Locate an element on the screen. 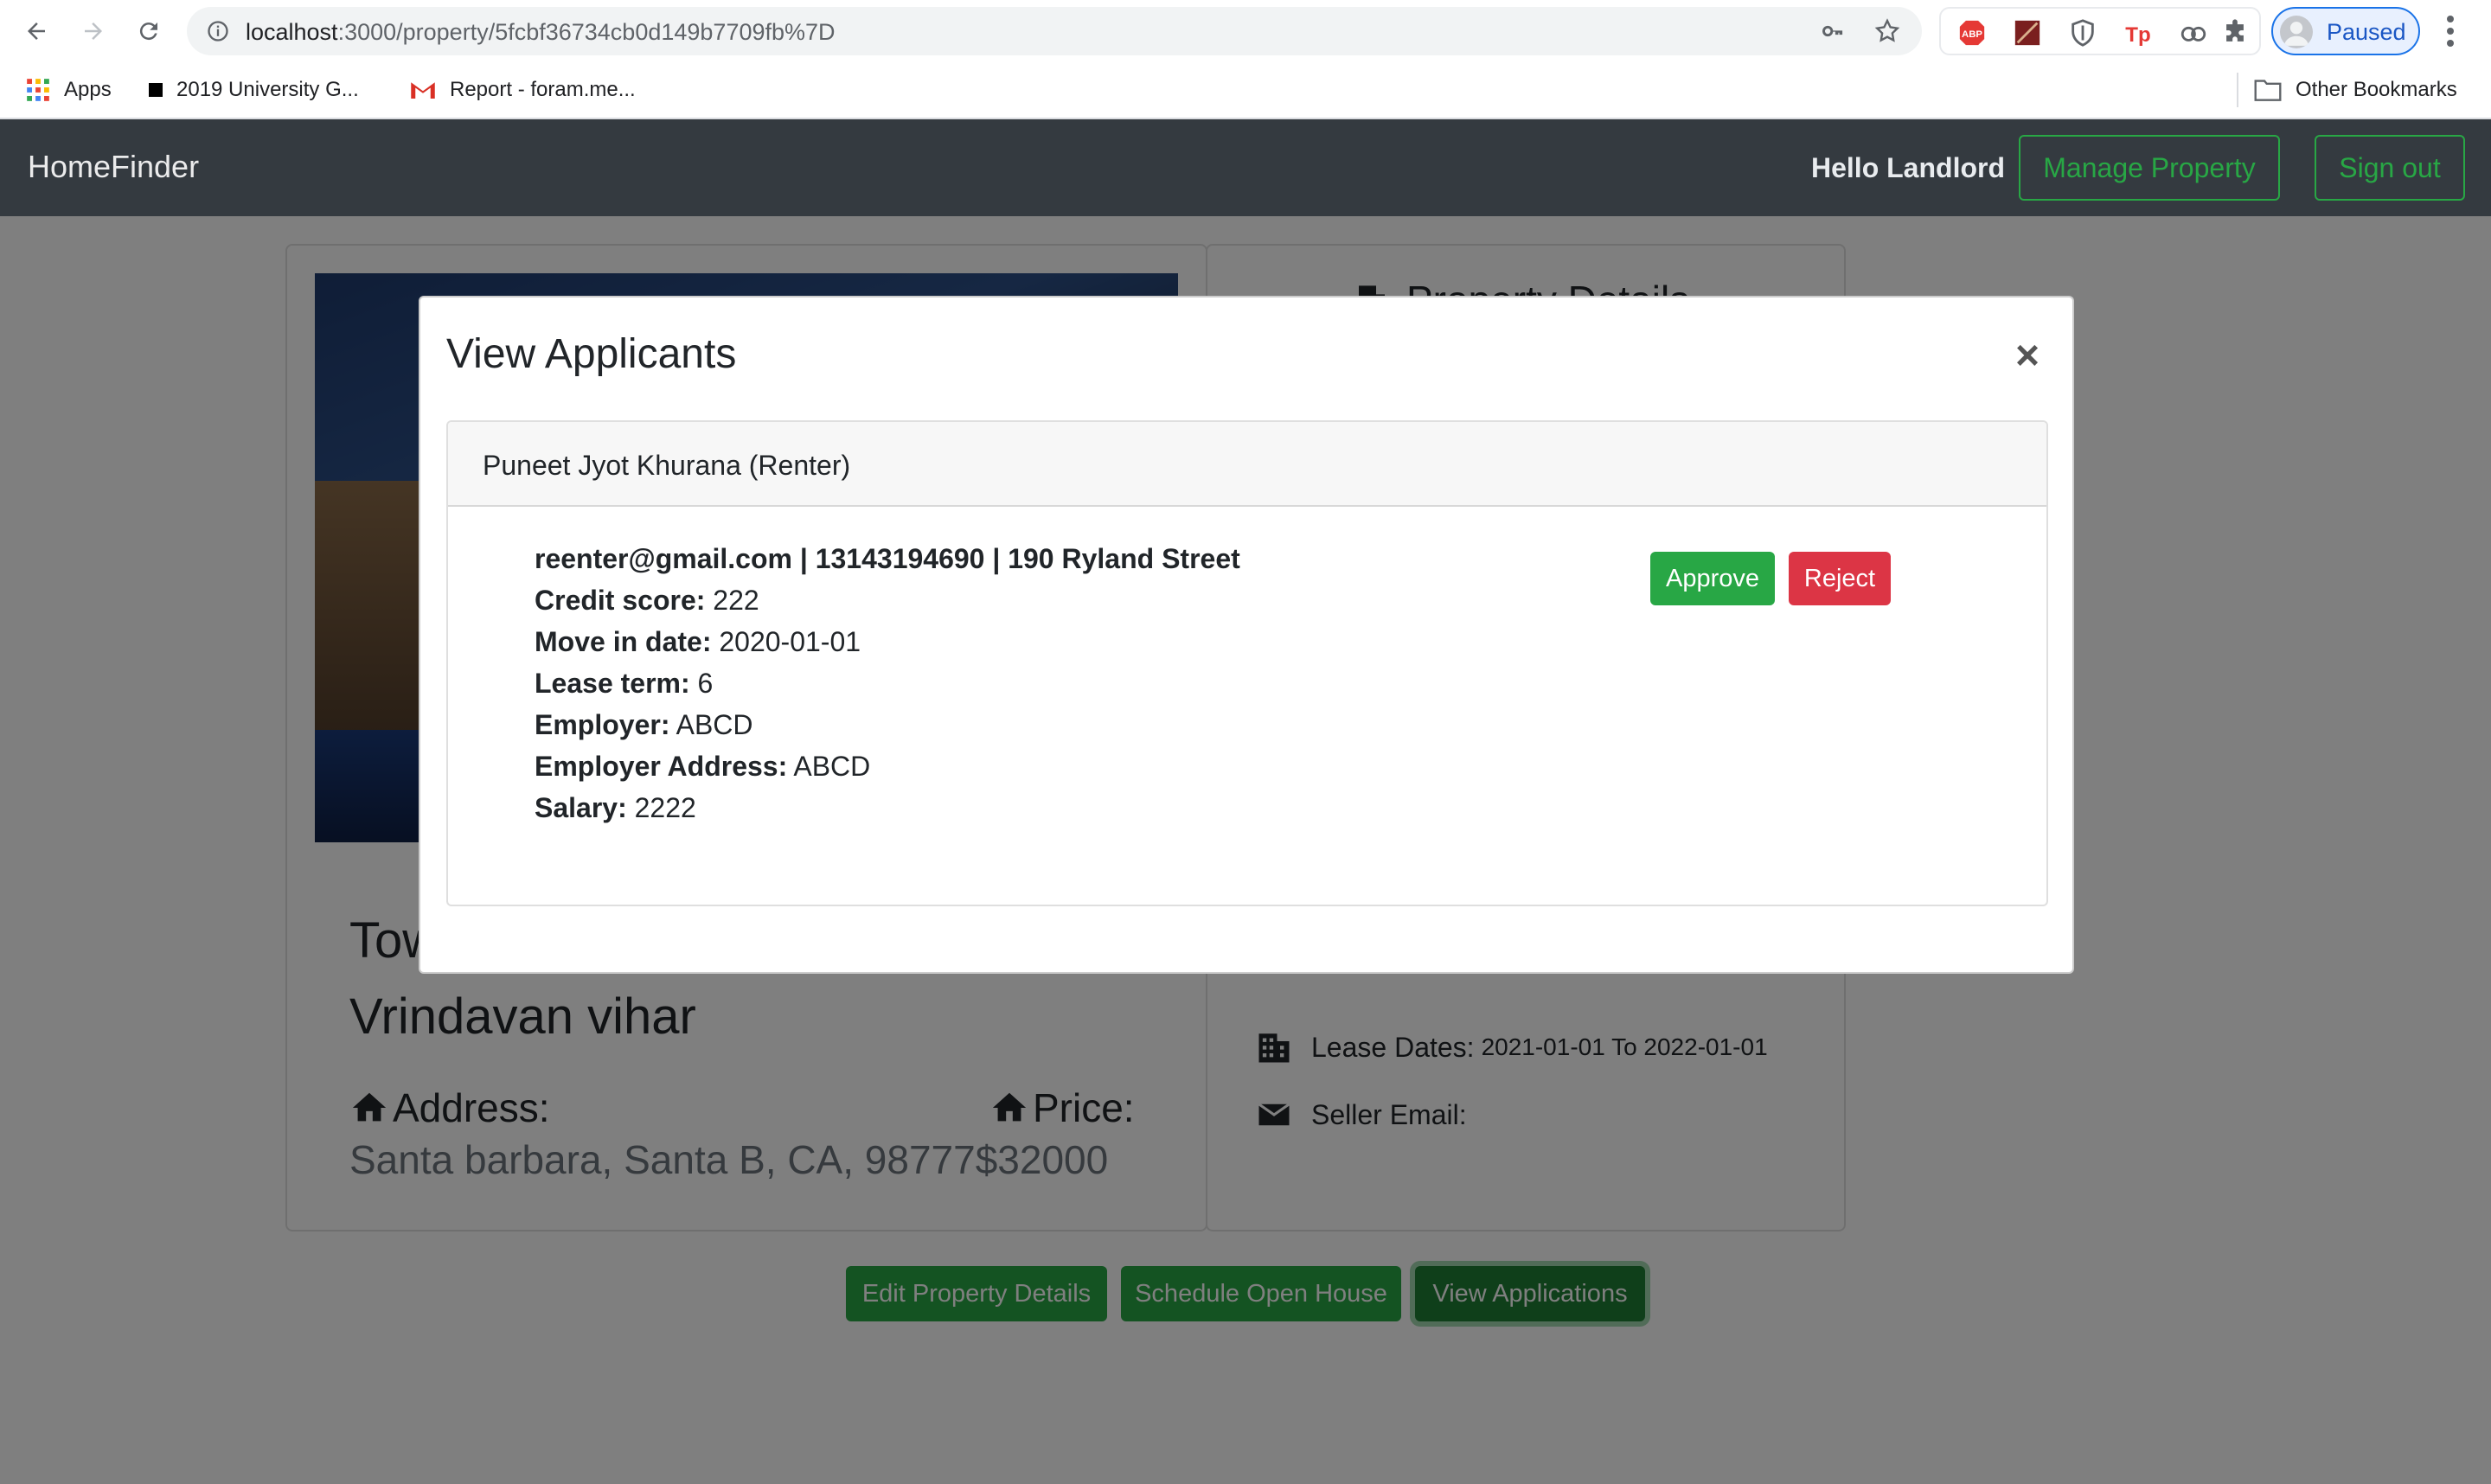 This screenshot has height=1484, width=2491. brand-logo: HomeFinder is located at coordinates (113, 167).